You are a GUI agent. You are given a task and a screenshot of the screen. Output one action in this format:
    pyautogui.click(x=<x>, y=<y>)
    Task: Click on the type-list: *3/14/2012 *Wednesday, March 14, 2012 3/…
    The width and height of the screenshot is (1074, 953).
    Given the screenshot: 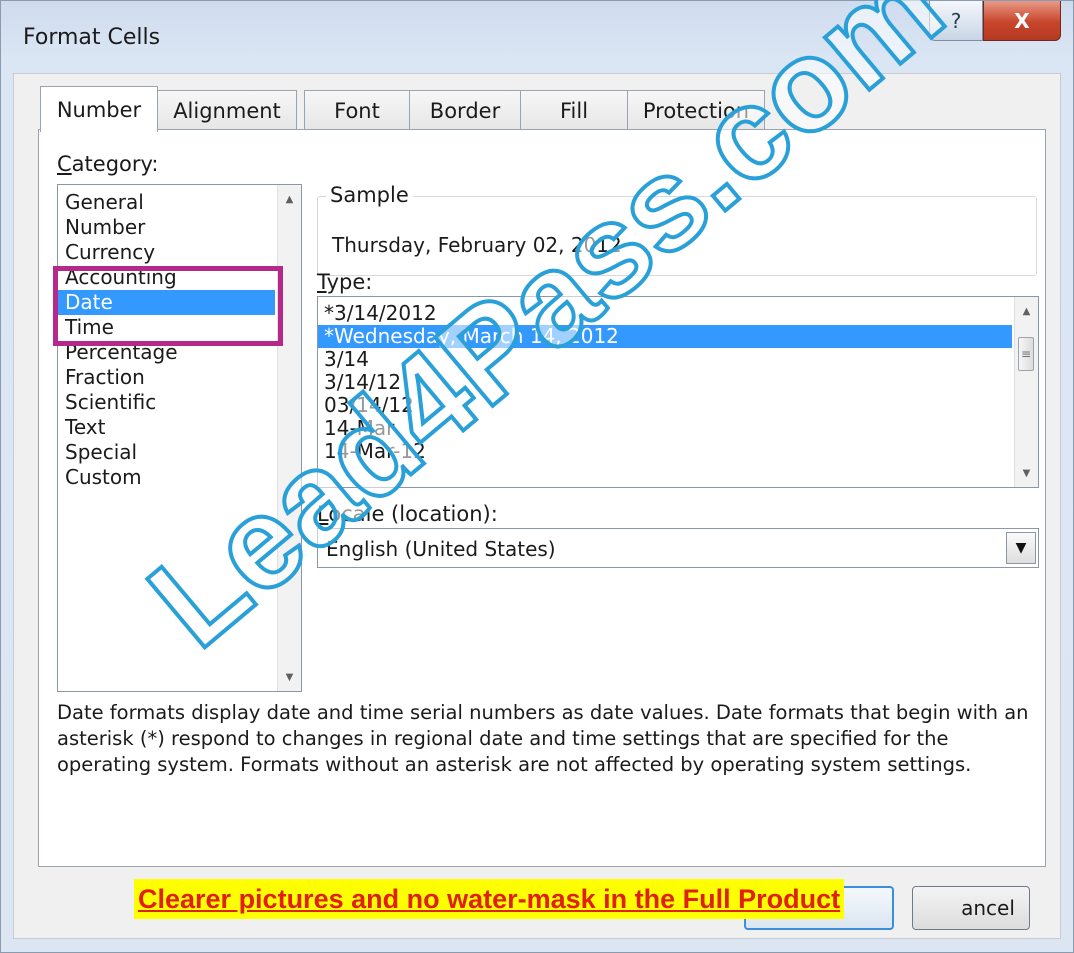 What is the action you would take?
    pyautogui.click(x=678, y=392)
    